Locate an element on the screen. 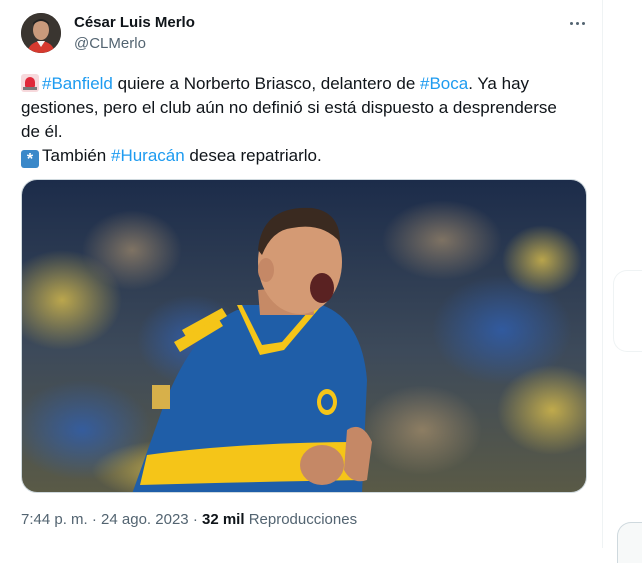  tweet-line: * También #Huracán desea repatriarlo. is located at coordinates (306, 156).